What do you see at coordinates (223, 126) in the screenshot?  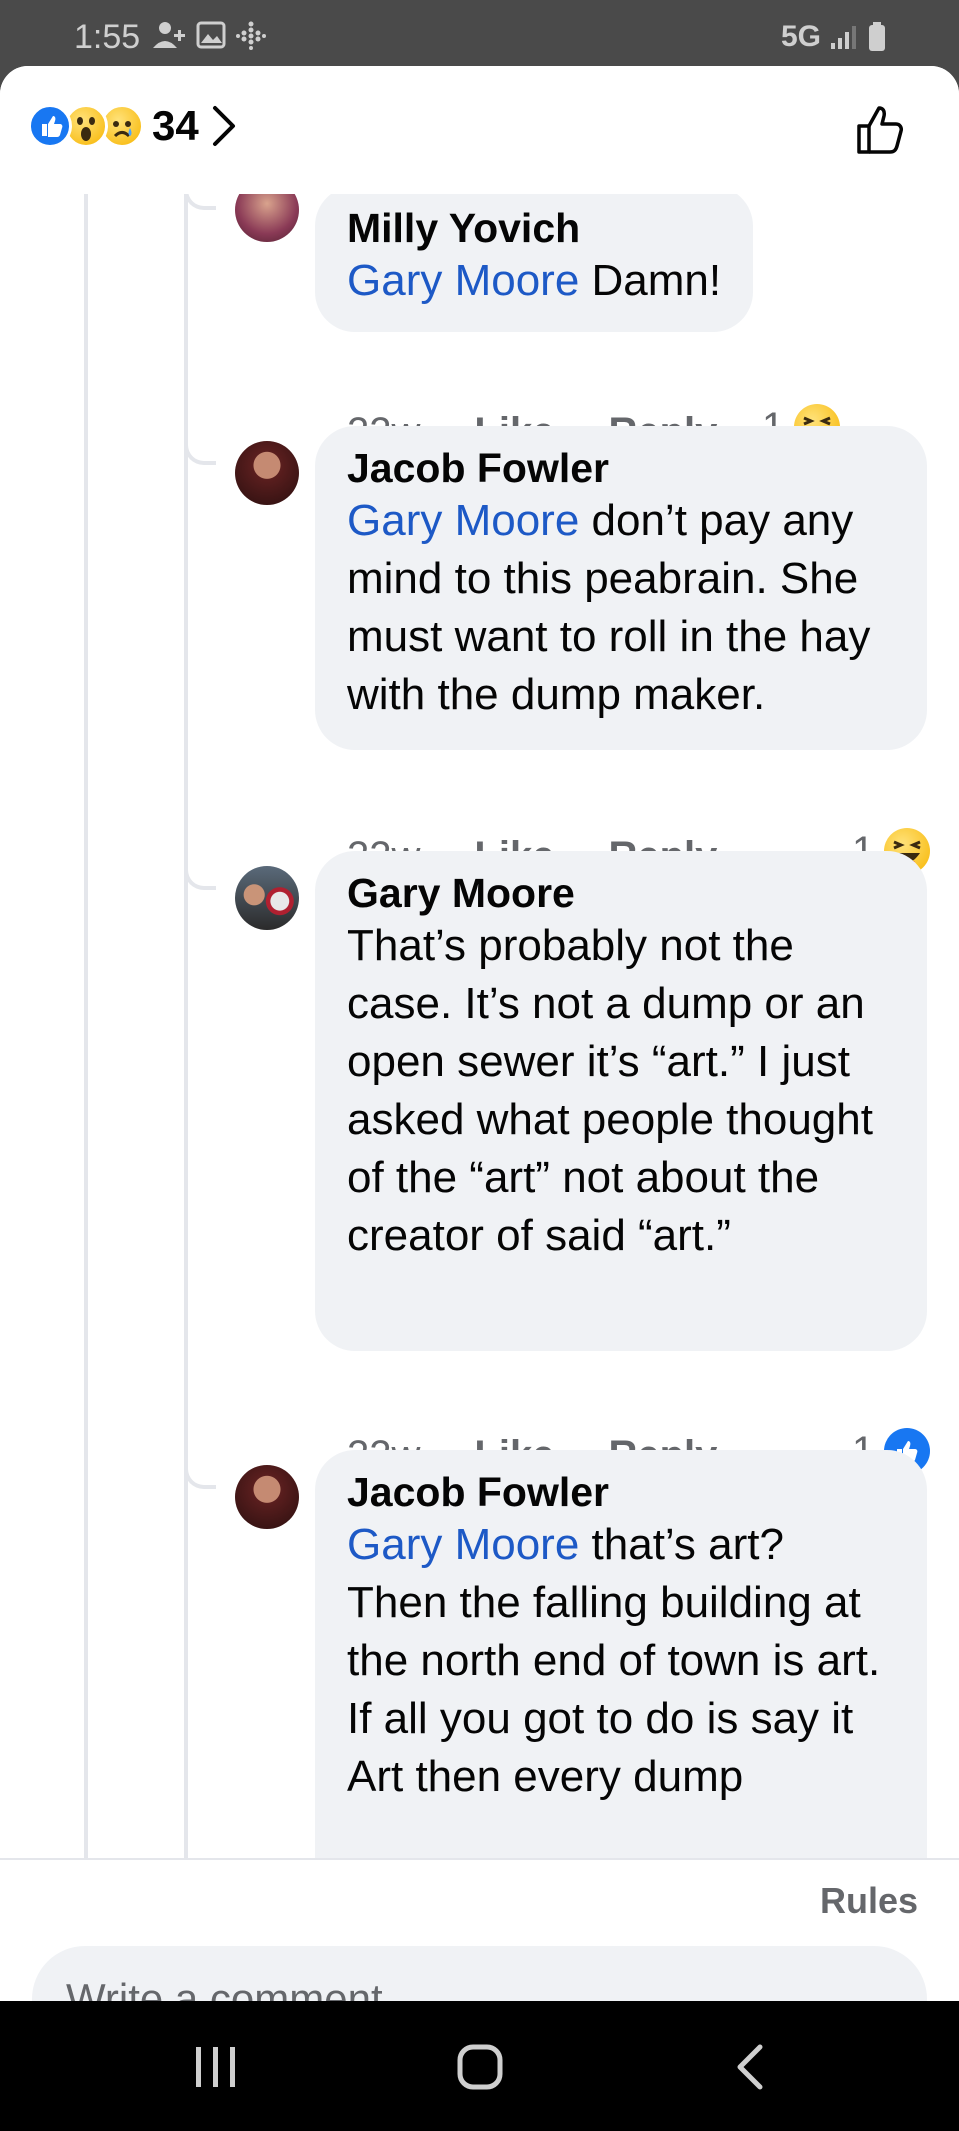 I see `chevron-right-icon` at bounding box center [223, 126].